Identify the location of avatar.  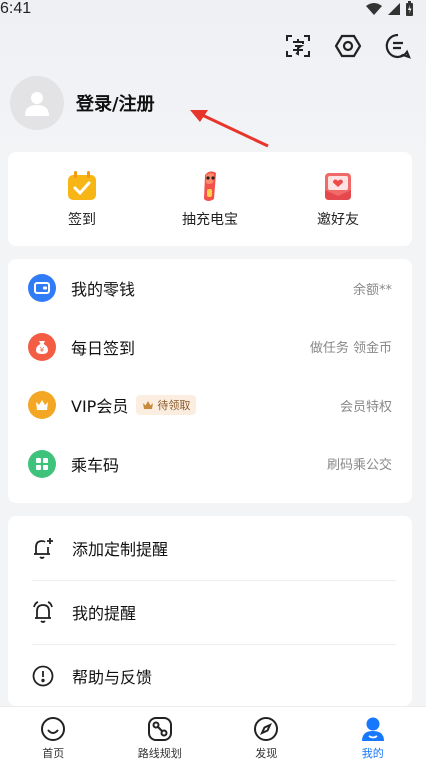
(37, 103).